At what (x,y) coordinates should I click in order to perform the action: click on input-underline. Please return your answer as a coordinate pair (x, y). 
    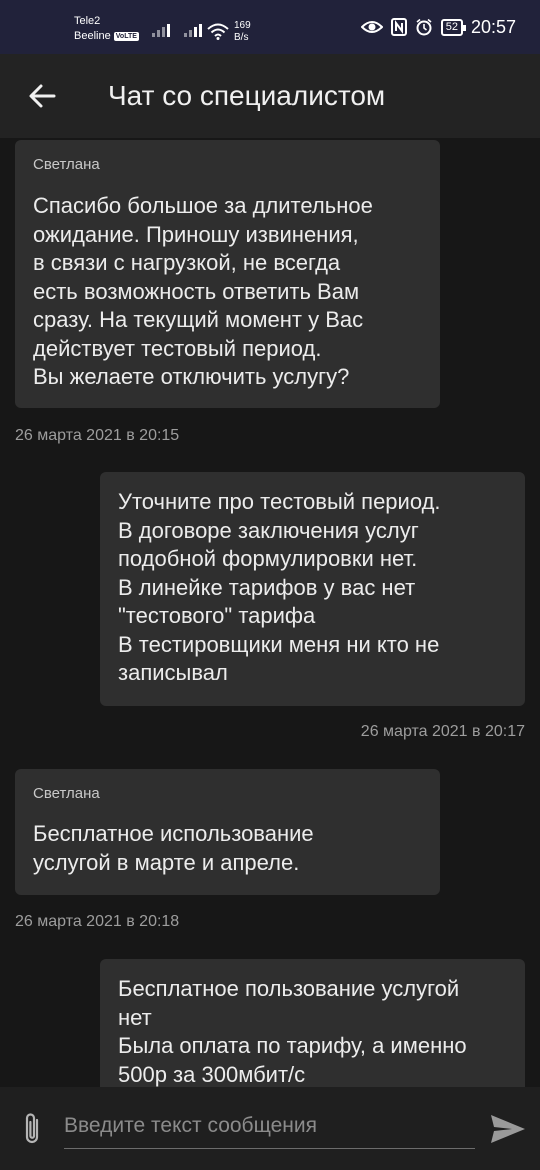
    Looking at the image, I should click on (269, 1148).